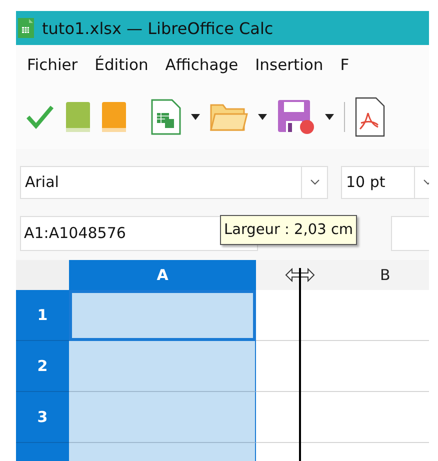  Describe the element at coordinates (300, 275) in the screenshot. I see `resize-cursor-icon` at that location.